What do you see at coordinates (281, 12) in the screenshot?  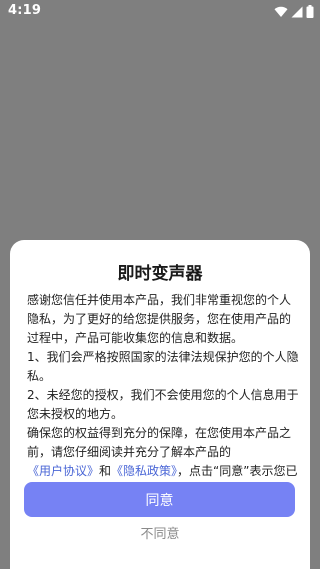 I see `wifi-icon` at bounding box center [281, 12].